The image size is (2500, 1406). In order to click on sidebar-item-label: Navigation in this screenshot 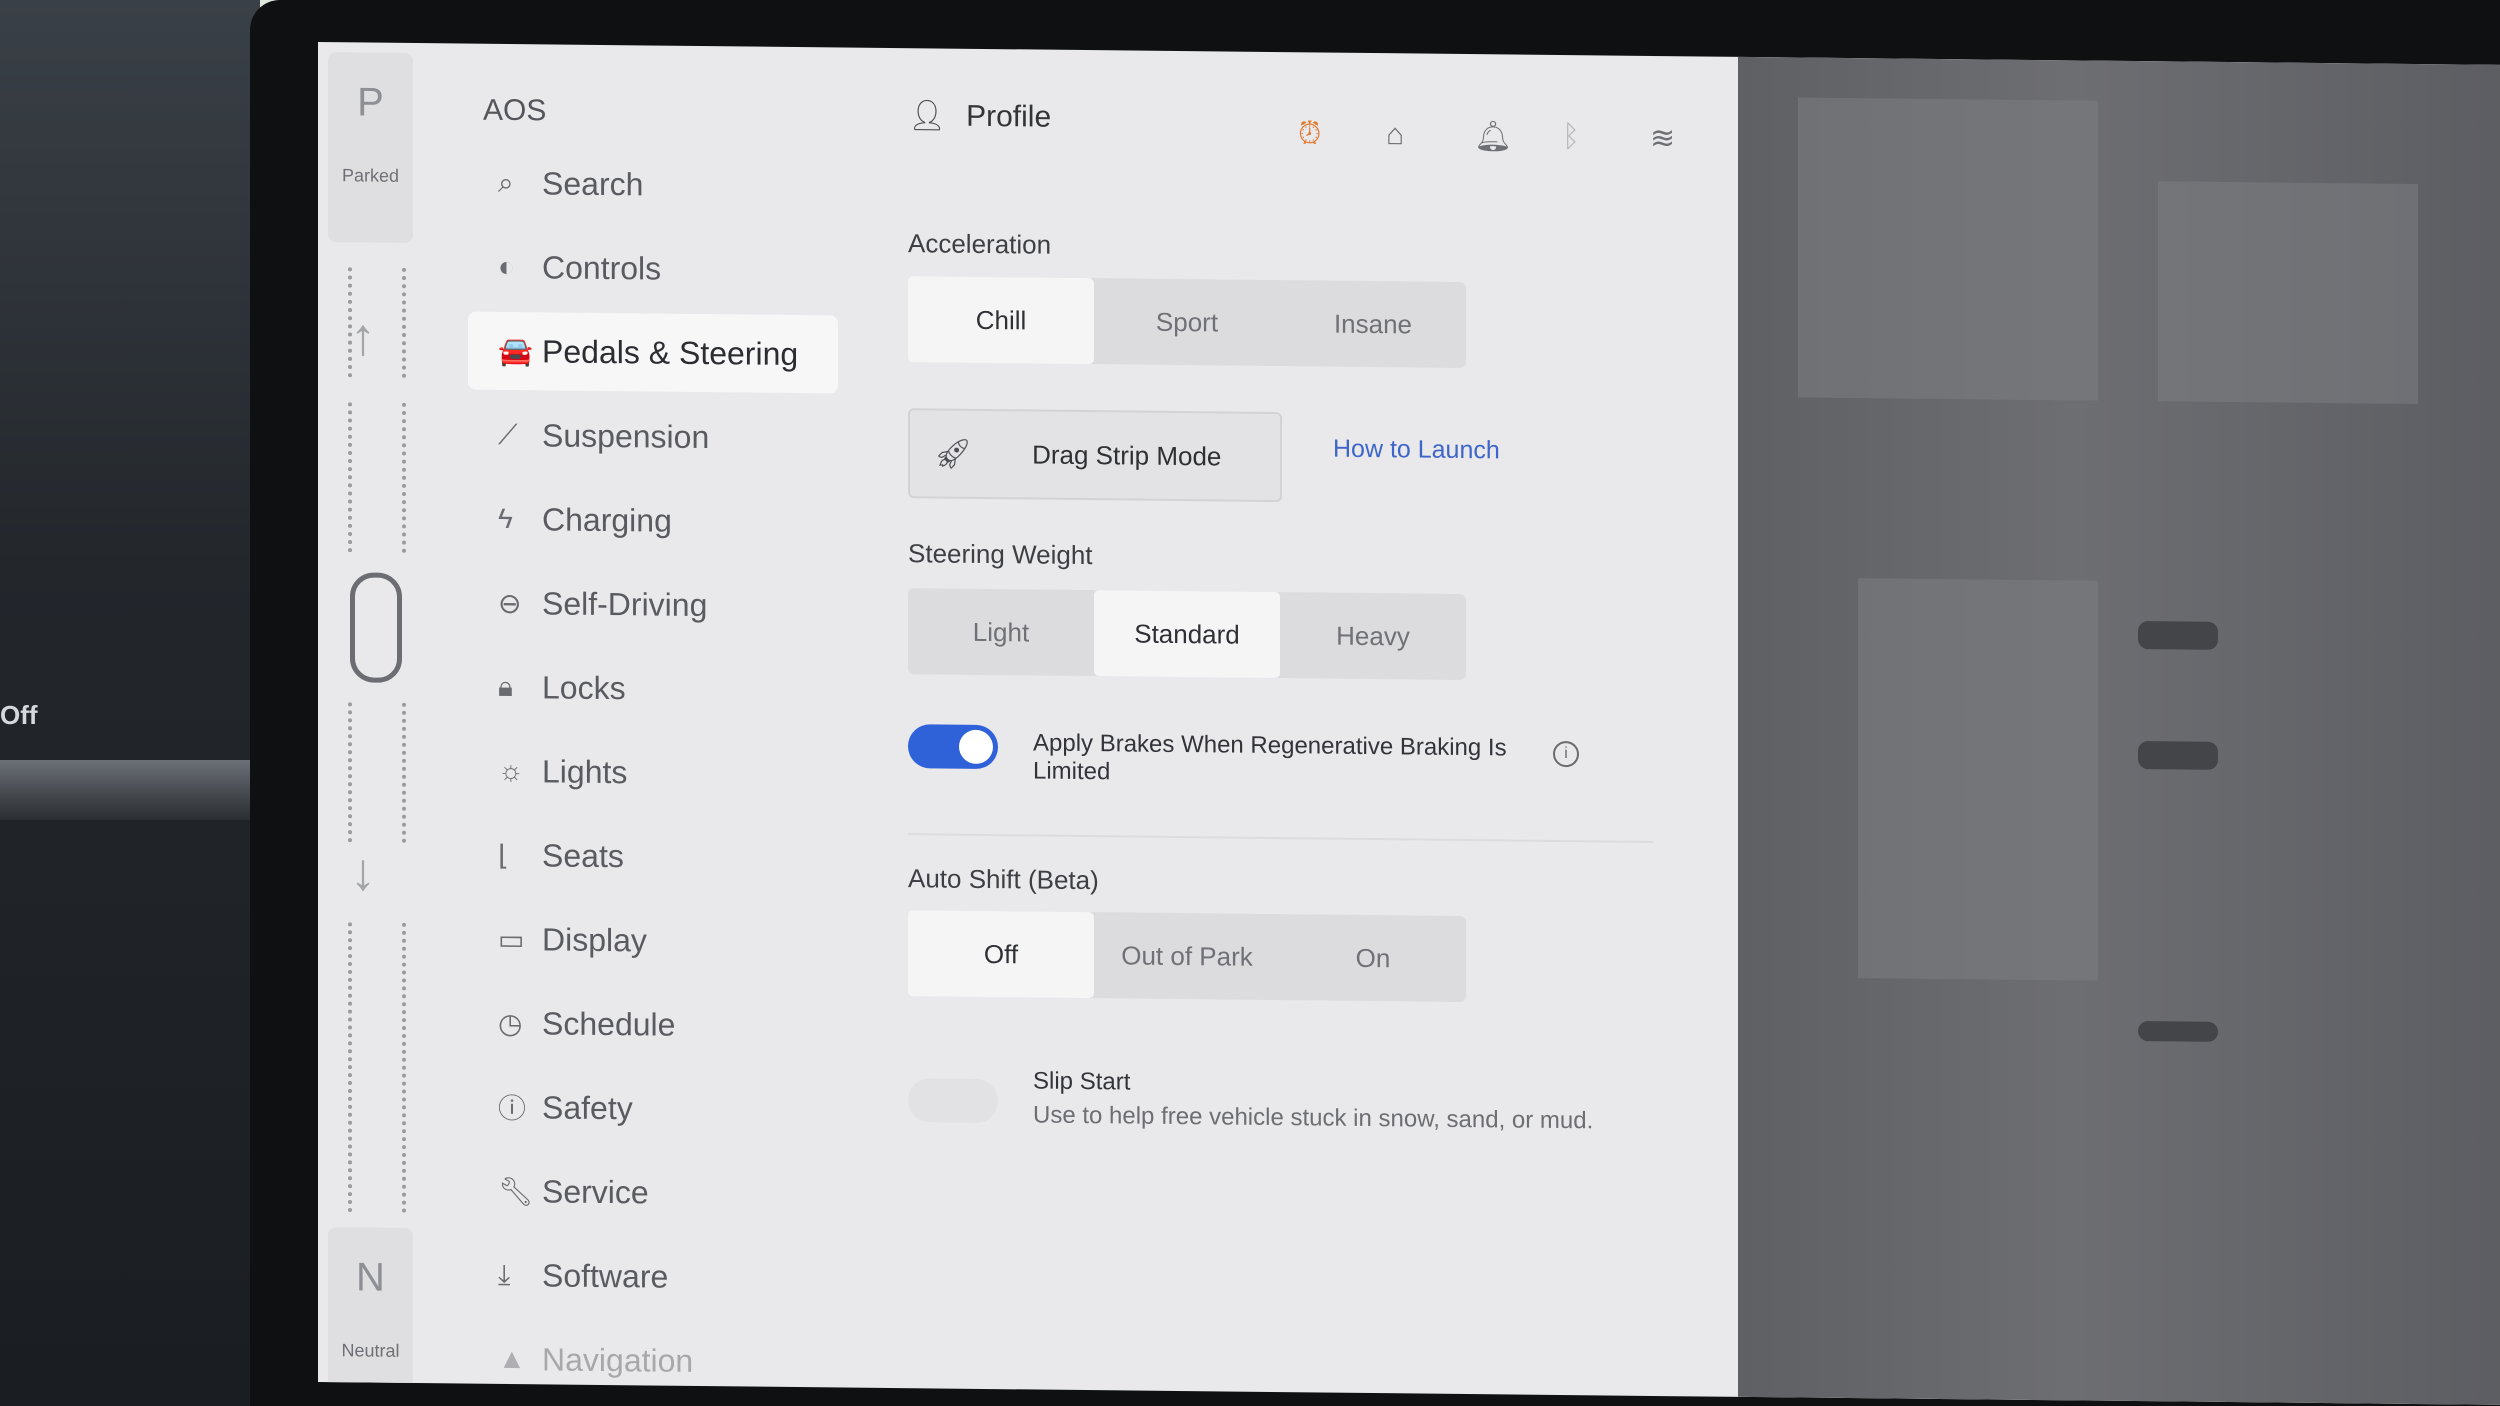, I will do `click(618, 1359)`.